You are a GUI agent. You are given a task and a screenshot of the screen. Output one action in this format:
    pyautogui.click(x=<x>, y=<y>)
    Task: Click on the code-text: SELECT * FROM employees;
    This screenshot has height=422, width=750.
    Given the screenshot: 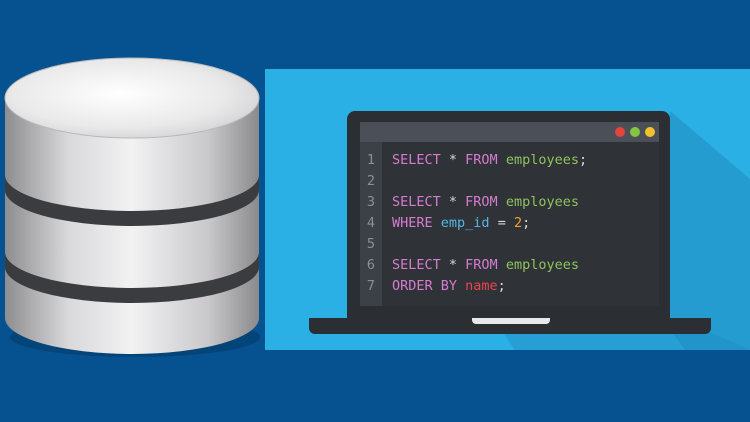 What is the action you would take?
    pyautogui.click(x=489, y=160)
    